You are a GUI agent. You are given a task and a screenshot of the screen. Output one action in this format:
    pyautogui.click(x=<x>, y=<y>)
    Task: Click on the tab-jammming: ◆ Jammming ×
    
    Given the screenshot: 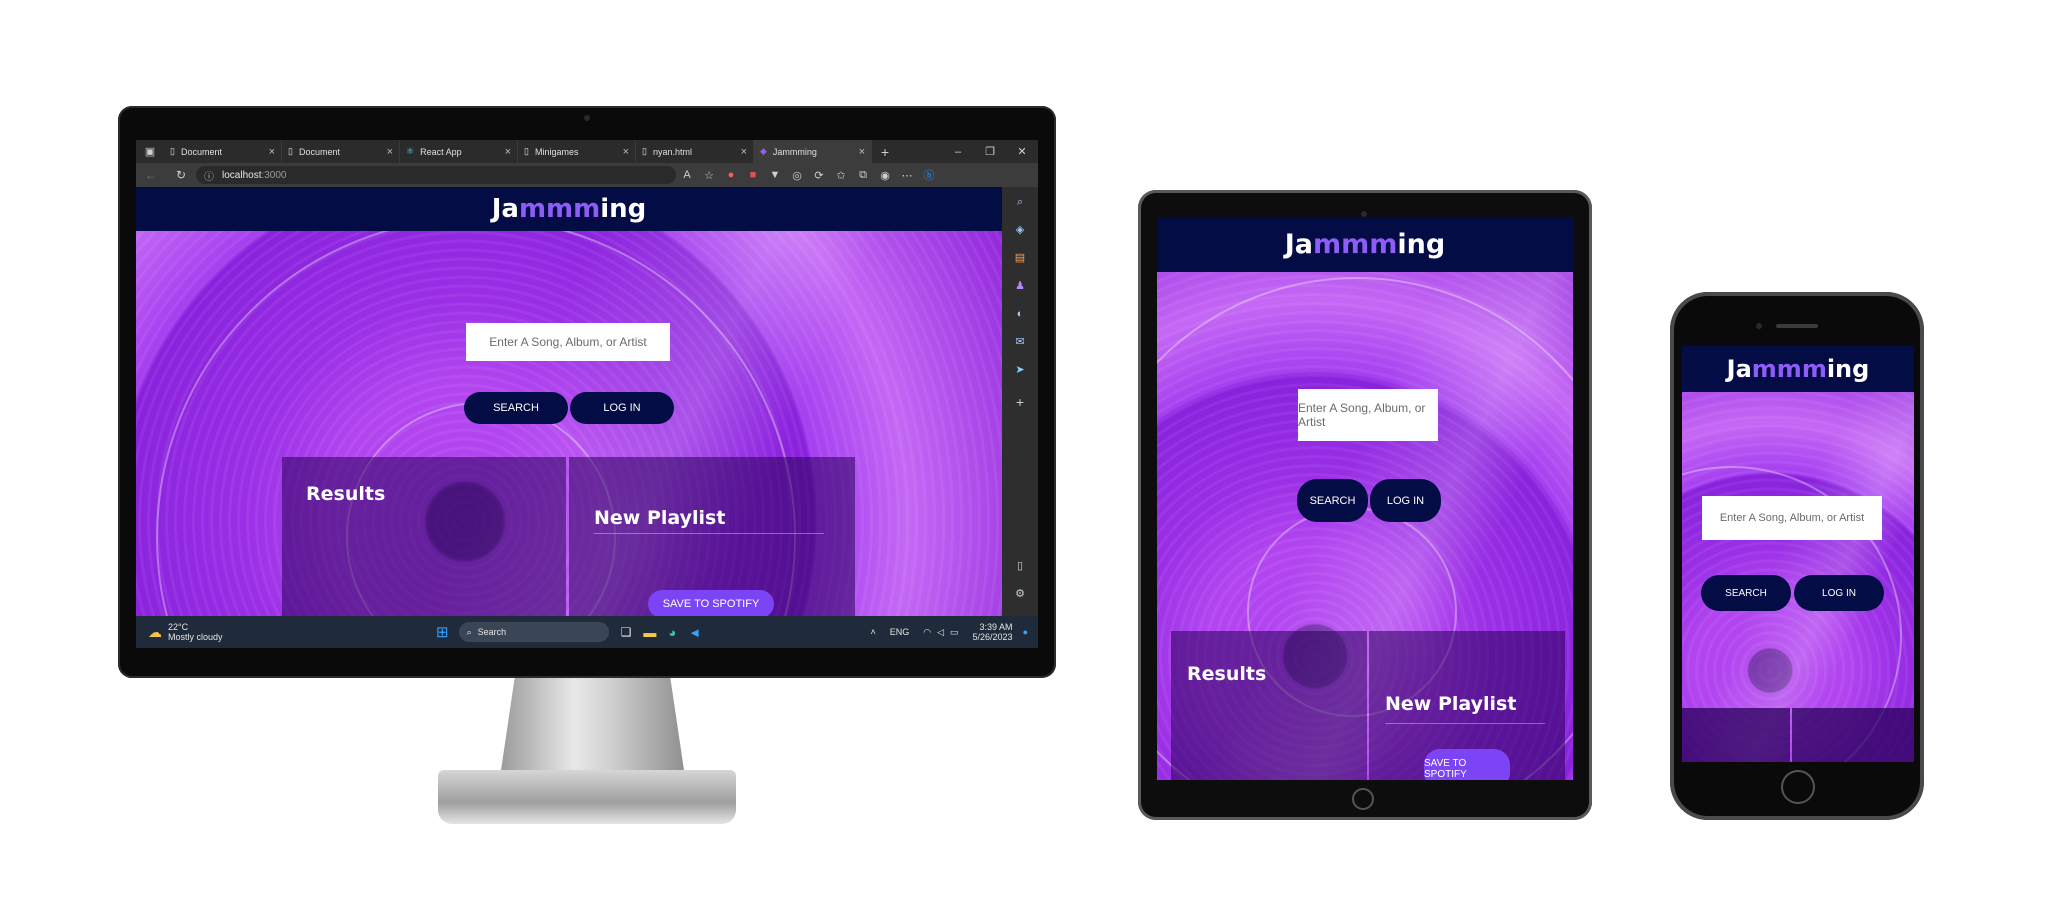 What is the action you would take?
    pyautogui.click(x=813, y=151)
    